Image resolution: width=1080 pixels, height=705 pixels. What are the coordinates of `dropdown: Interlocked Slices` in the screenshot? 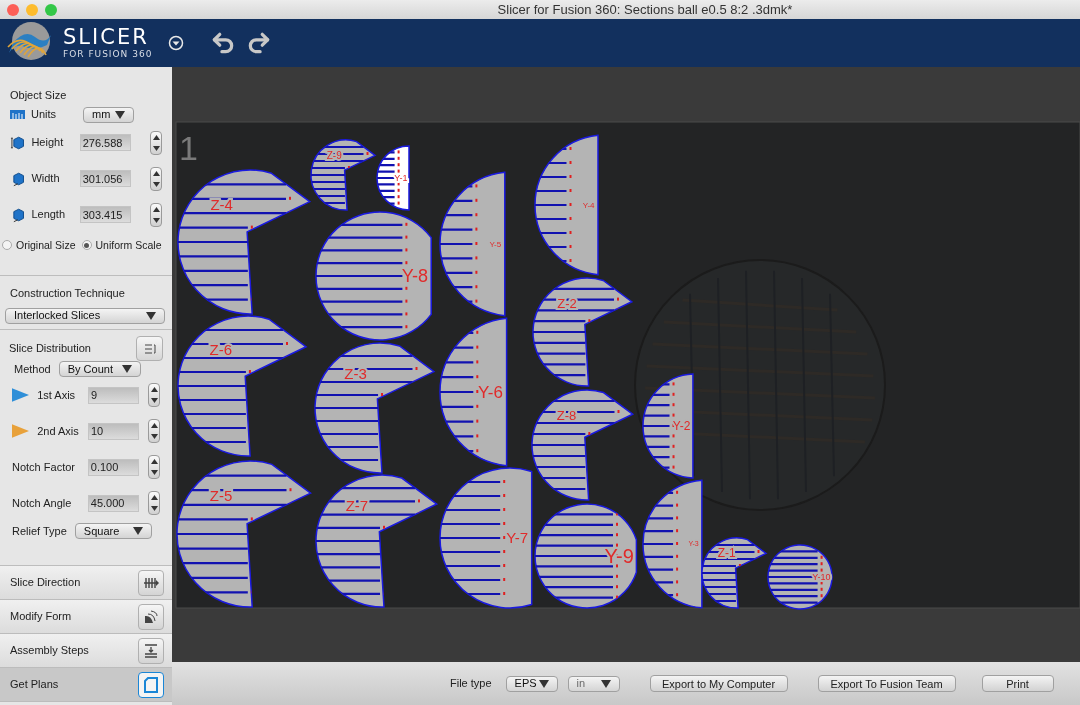 It's located at (85, 315).